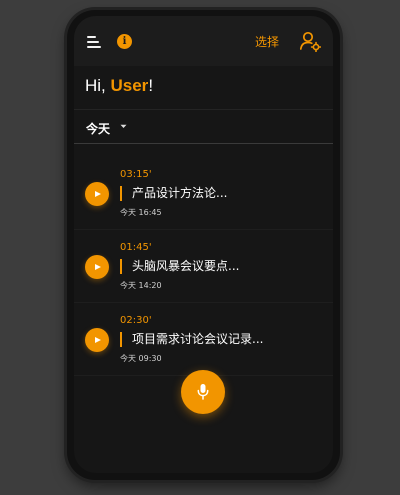 This screenshot has width=400, height=495. Describe the element at coordinates (141, 285) in the screenshot. I see `recording-time: 今天 14:20` at that location.